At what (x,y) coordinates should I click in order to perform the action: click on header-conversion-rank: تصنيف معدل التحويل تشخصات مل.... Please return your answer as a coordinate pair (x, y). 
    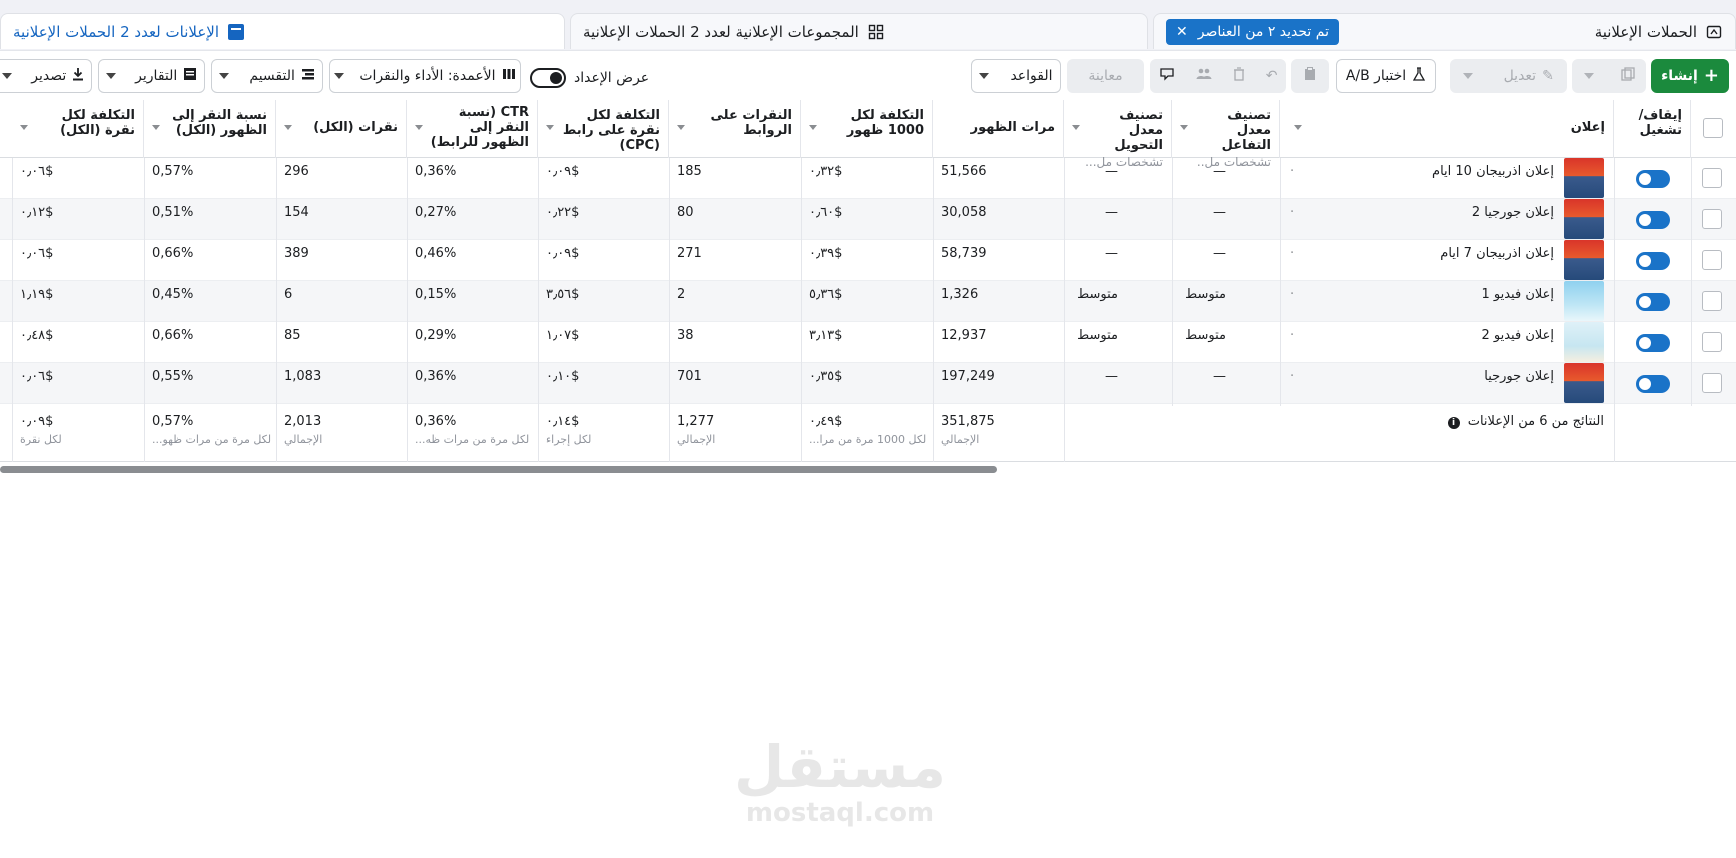
    Looking at the image, I should click on (1118, 134).